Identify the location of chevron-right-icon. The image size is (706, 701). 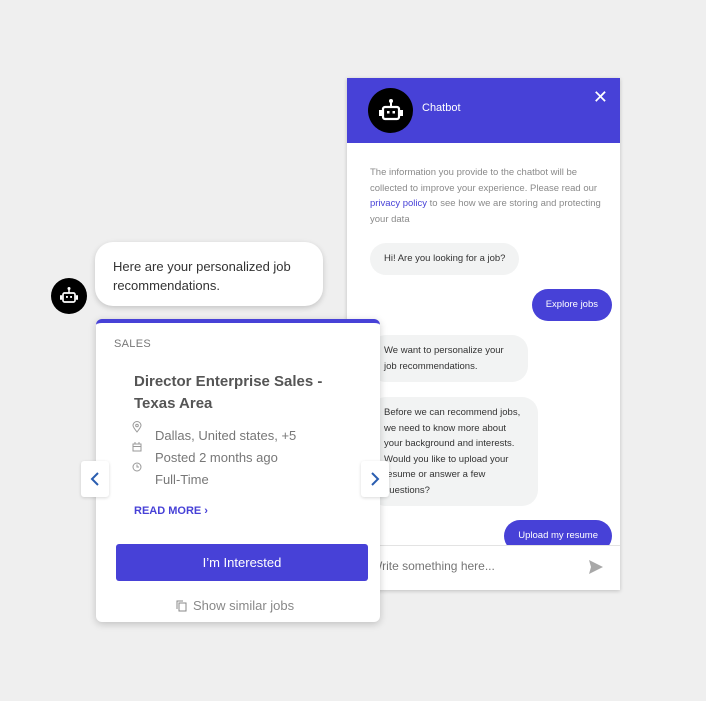
(375, 479).